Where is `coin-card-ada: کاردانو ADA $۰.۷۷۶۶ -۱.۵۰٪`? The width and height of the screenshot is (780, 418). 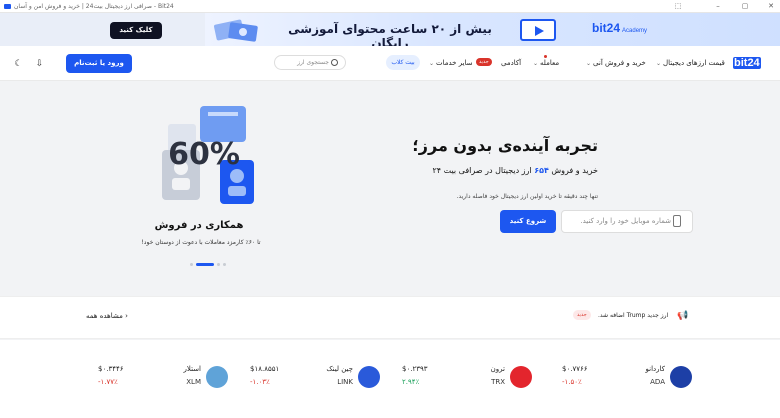 coin-card-ada: کاردانو ADA $۰.۷۷۶۶ -۱.۵۰٪ is located at coordinates (627, 379).